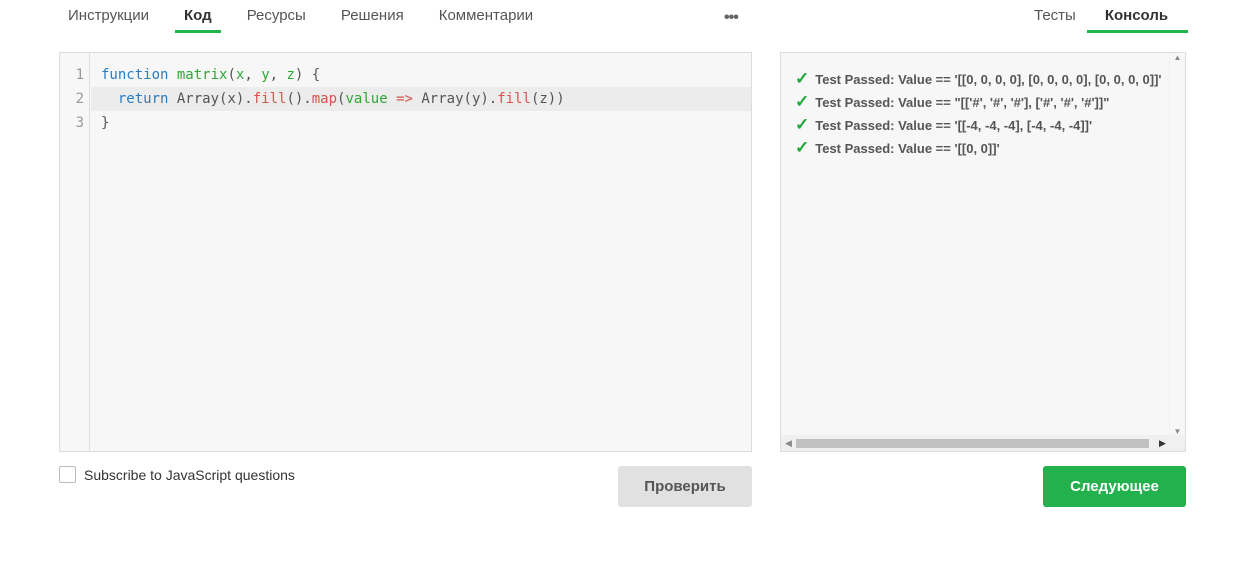  What do you see at coordinates (79, 75) in the screenshot?
I see `line-number: 1` at bounding box center [79, 75].